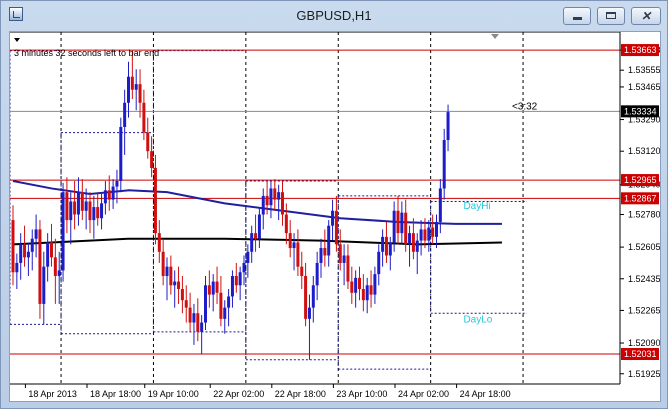 This screenshot has width=668, height=409. I want to click on price-tick-label: 1.52605, so click(644, 247).